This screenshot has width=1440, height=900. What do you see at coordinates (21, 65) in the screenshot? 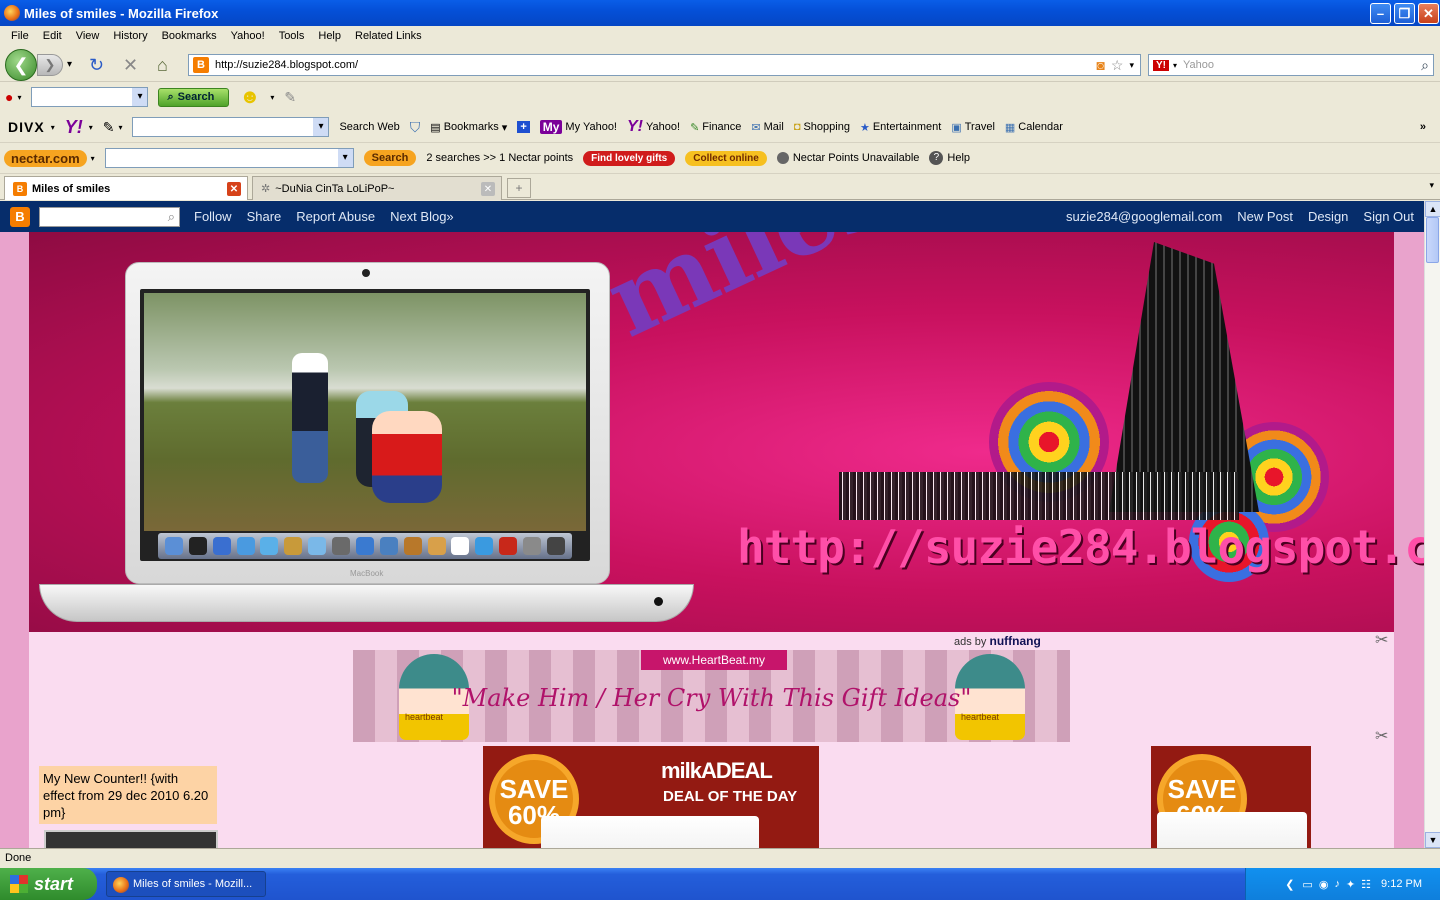
I see `back-arrow-icon: ❮` at bounding box center [21, 65].